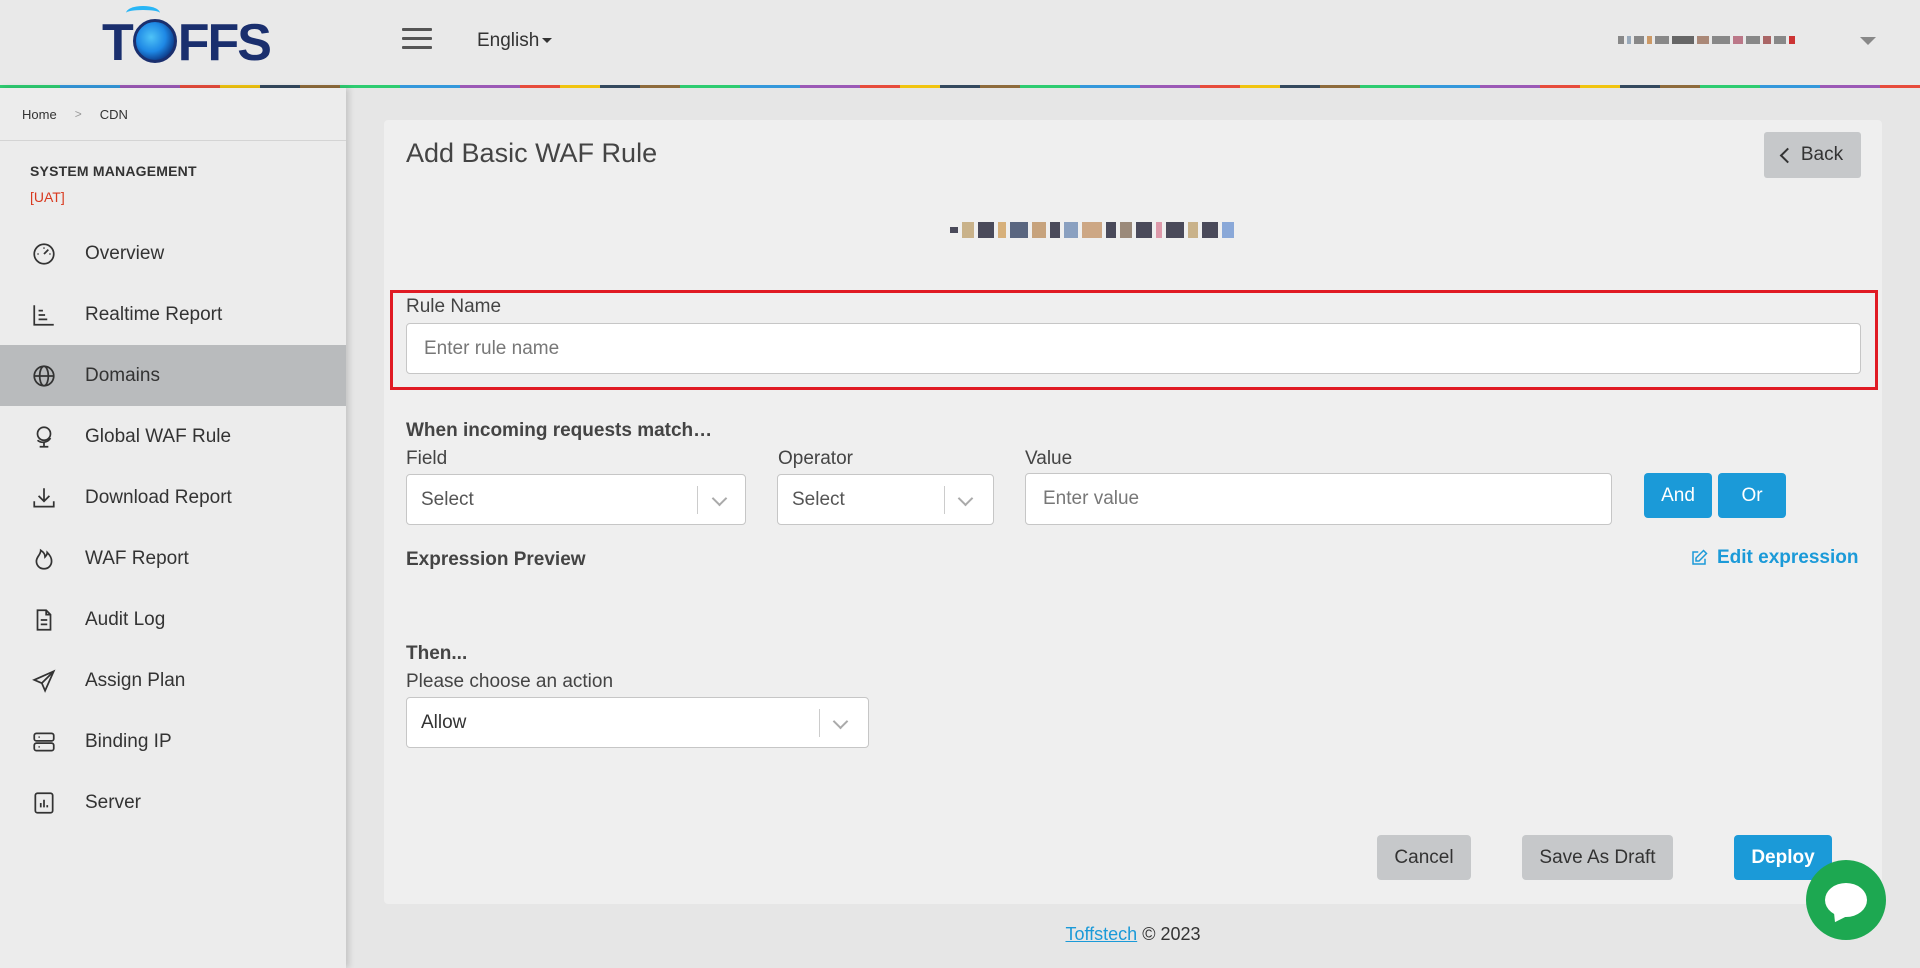 The image size is (1920, 968). What do you see at coordinates (444, 722) in the screenshot?
I see `action-select-value: Allow` at bounding box center [444, 722].